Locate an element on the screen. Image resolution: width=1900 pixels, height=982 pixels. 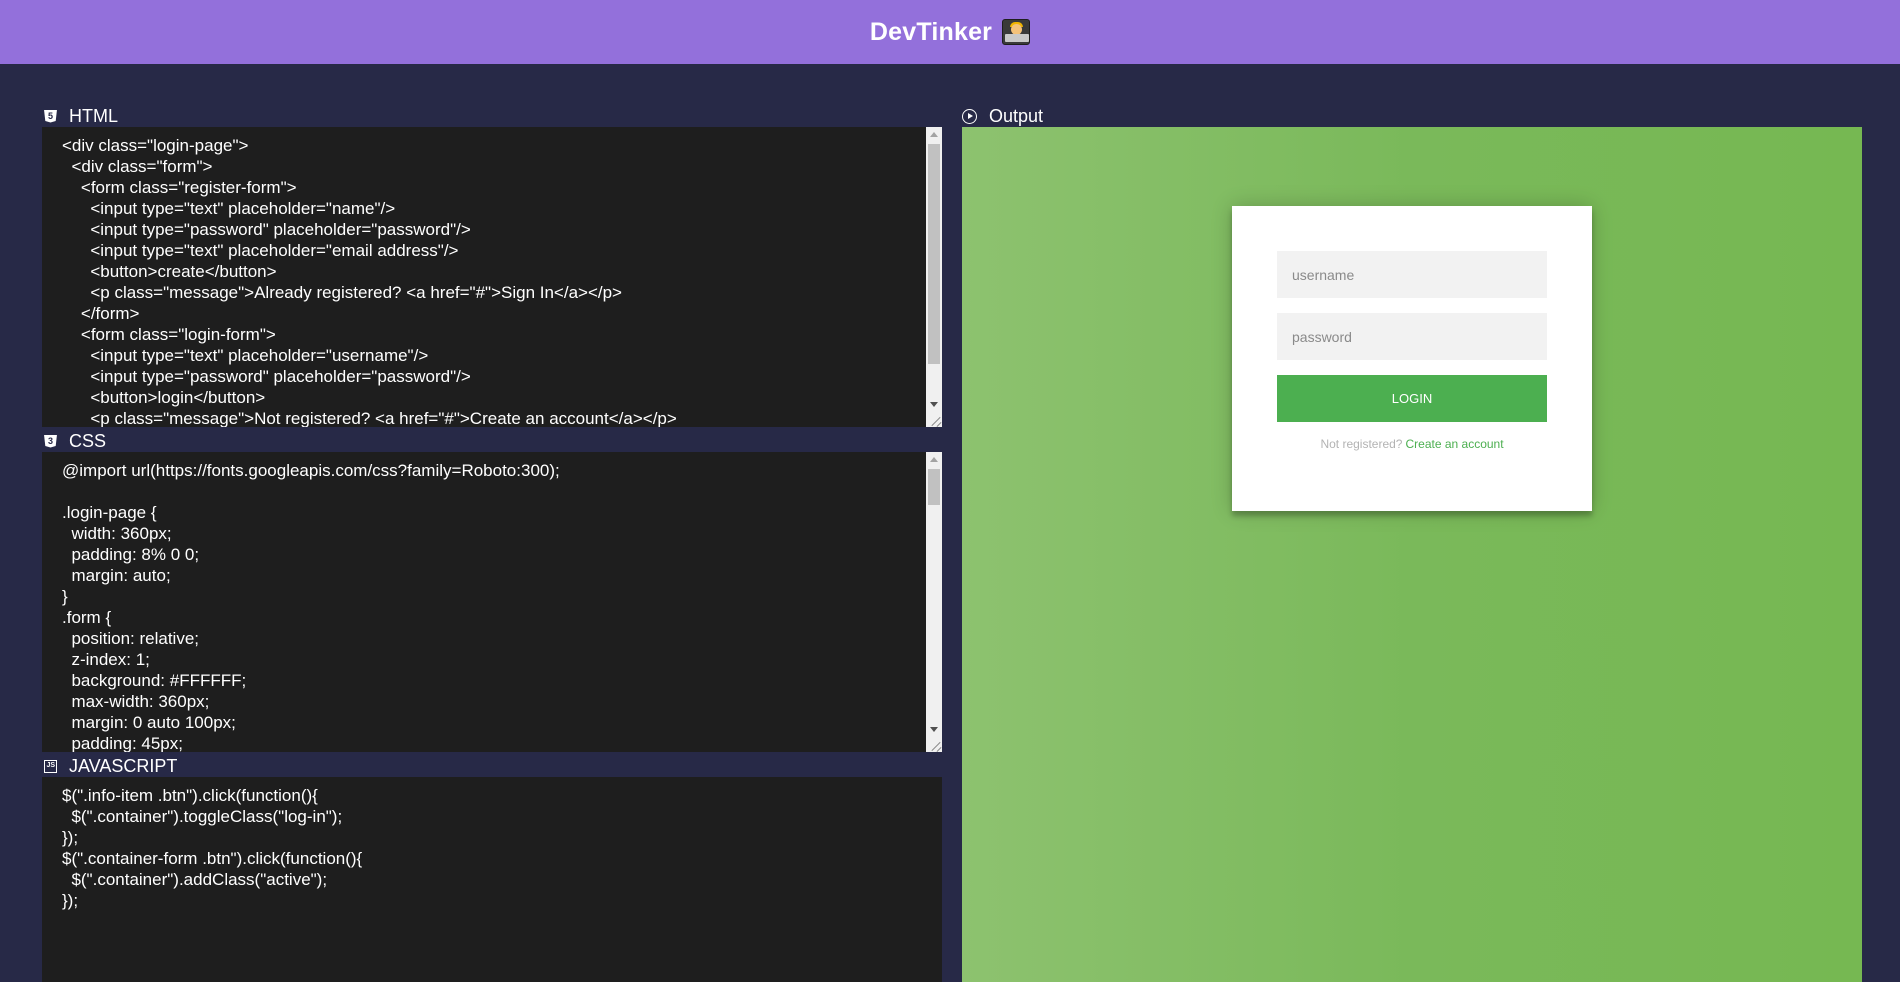
top-bar: DevTinker is located at coordinates (950, 32).